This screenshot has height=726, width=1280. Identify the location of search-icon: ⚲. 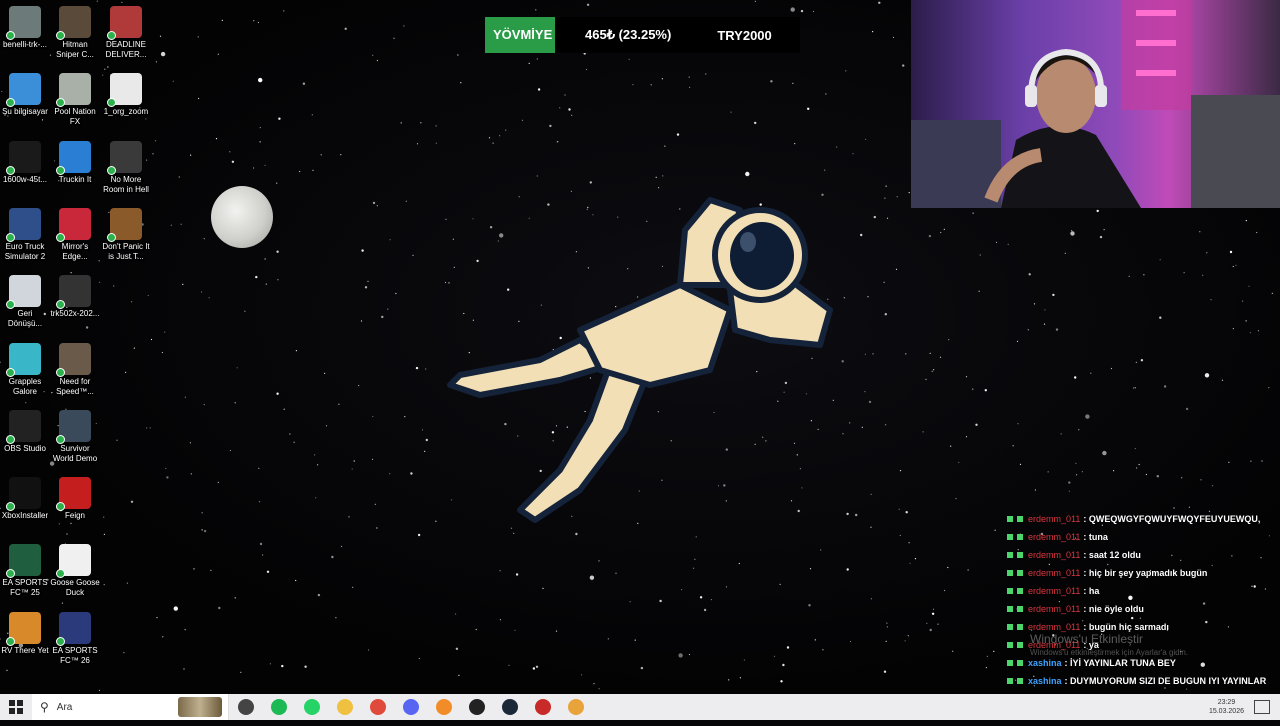
(44, 707).